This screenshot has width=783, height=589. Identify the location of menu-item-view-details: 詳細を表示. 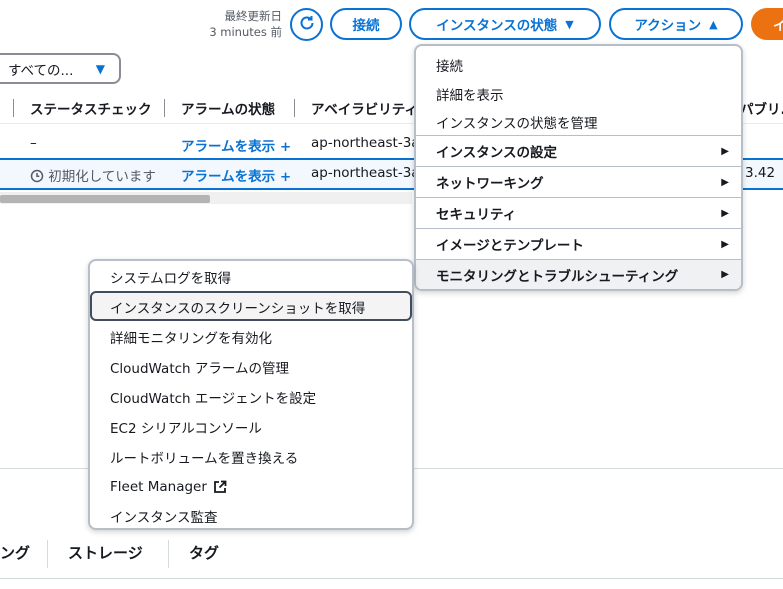
(578, 93).